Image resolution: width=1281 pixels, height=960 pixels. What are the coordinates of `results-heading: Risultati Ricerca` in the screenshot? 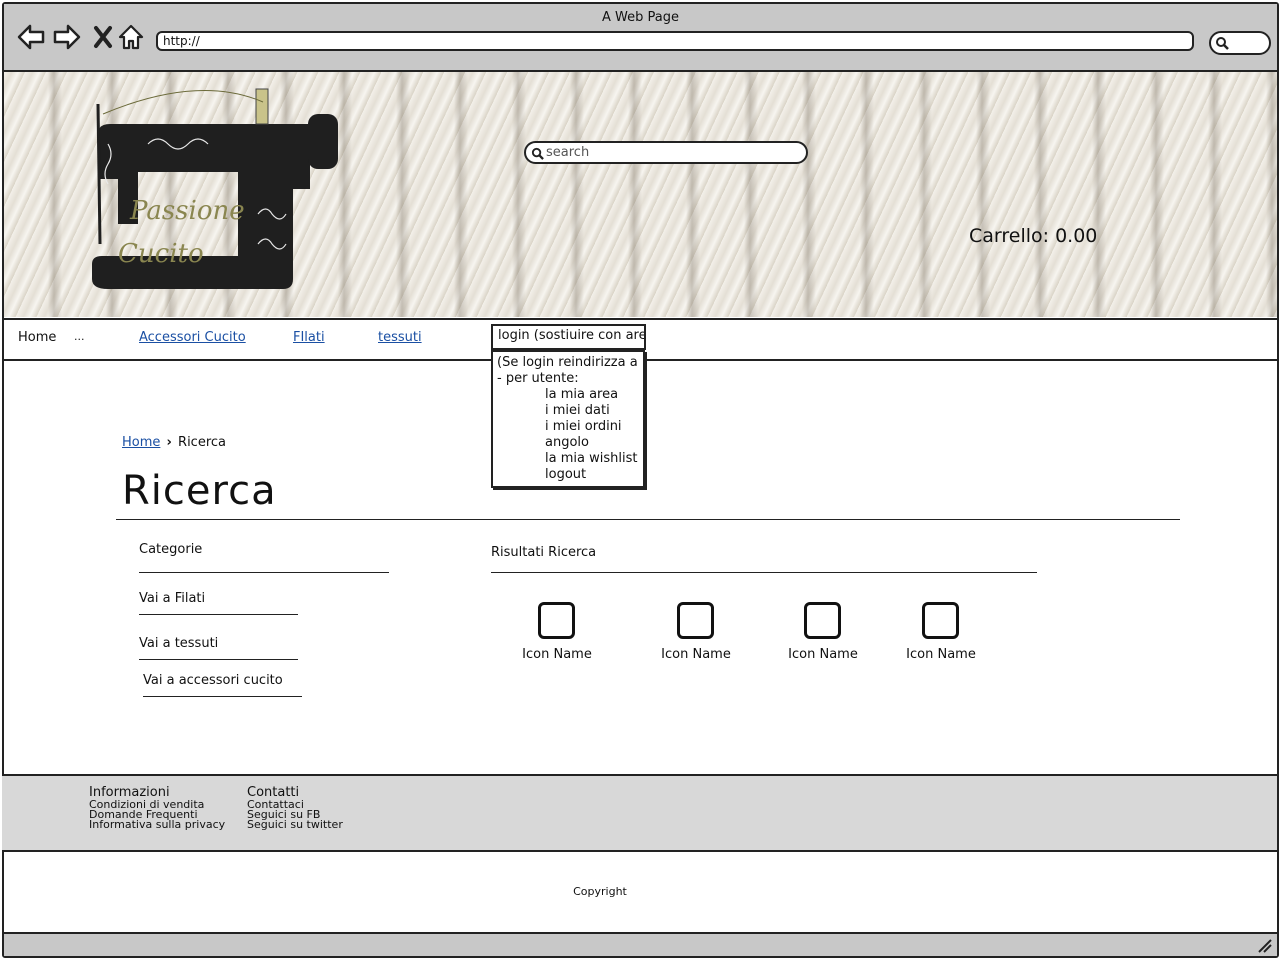 It's located at (544, 552).